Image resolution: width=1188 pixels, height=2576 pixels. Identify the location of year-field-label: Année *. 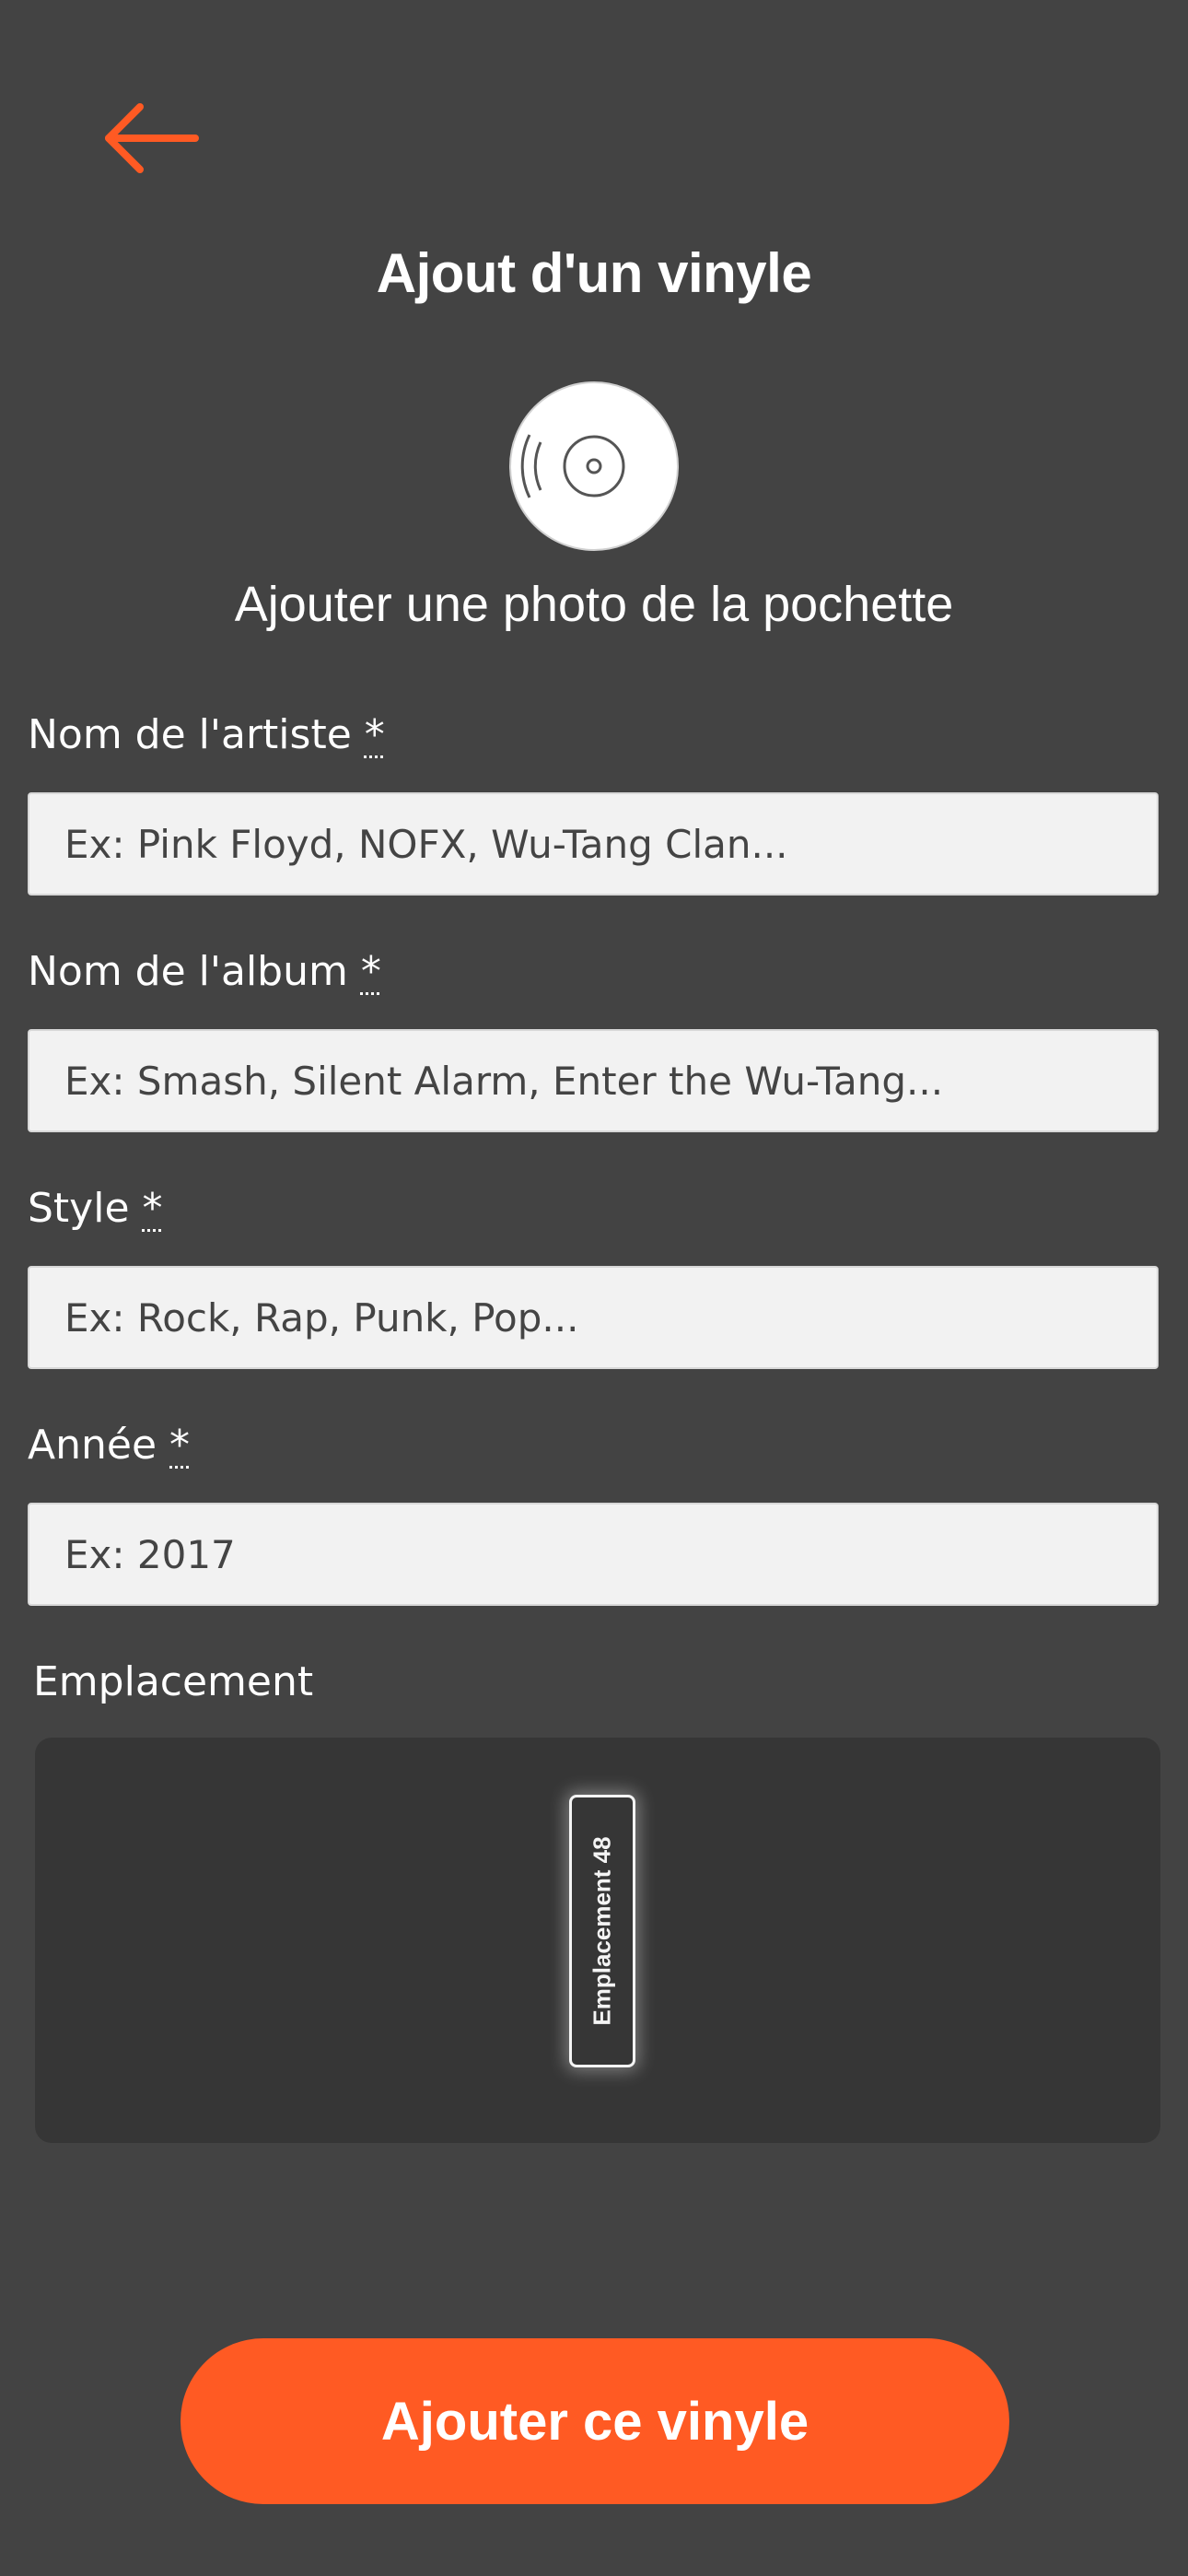
(109, 1445).